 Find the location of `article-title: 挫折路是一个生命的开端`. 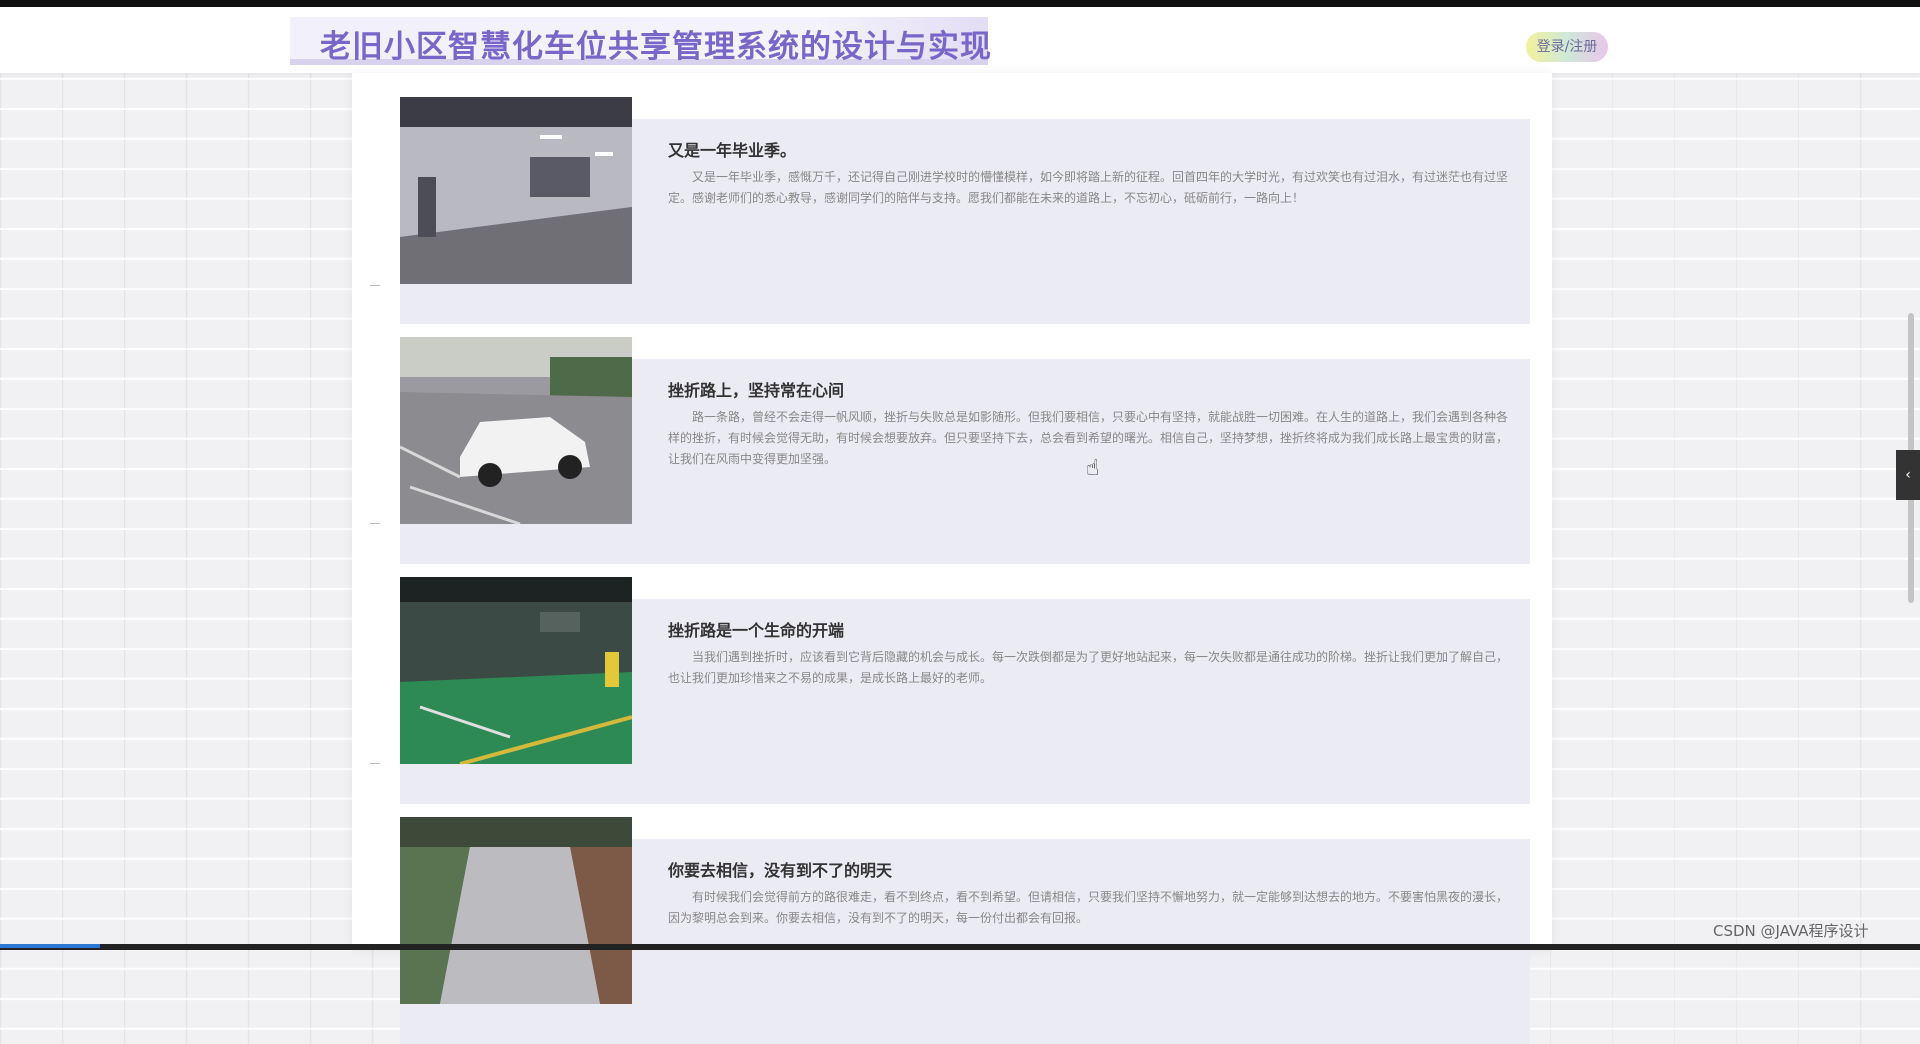

article-title: 挫折路是一个生命的开端 is located at coordinates (756, 629).